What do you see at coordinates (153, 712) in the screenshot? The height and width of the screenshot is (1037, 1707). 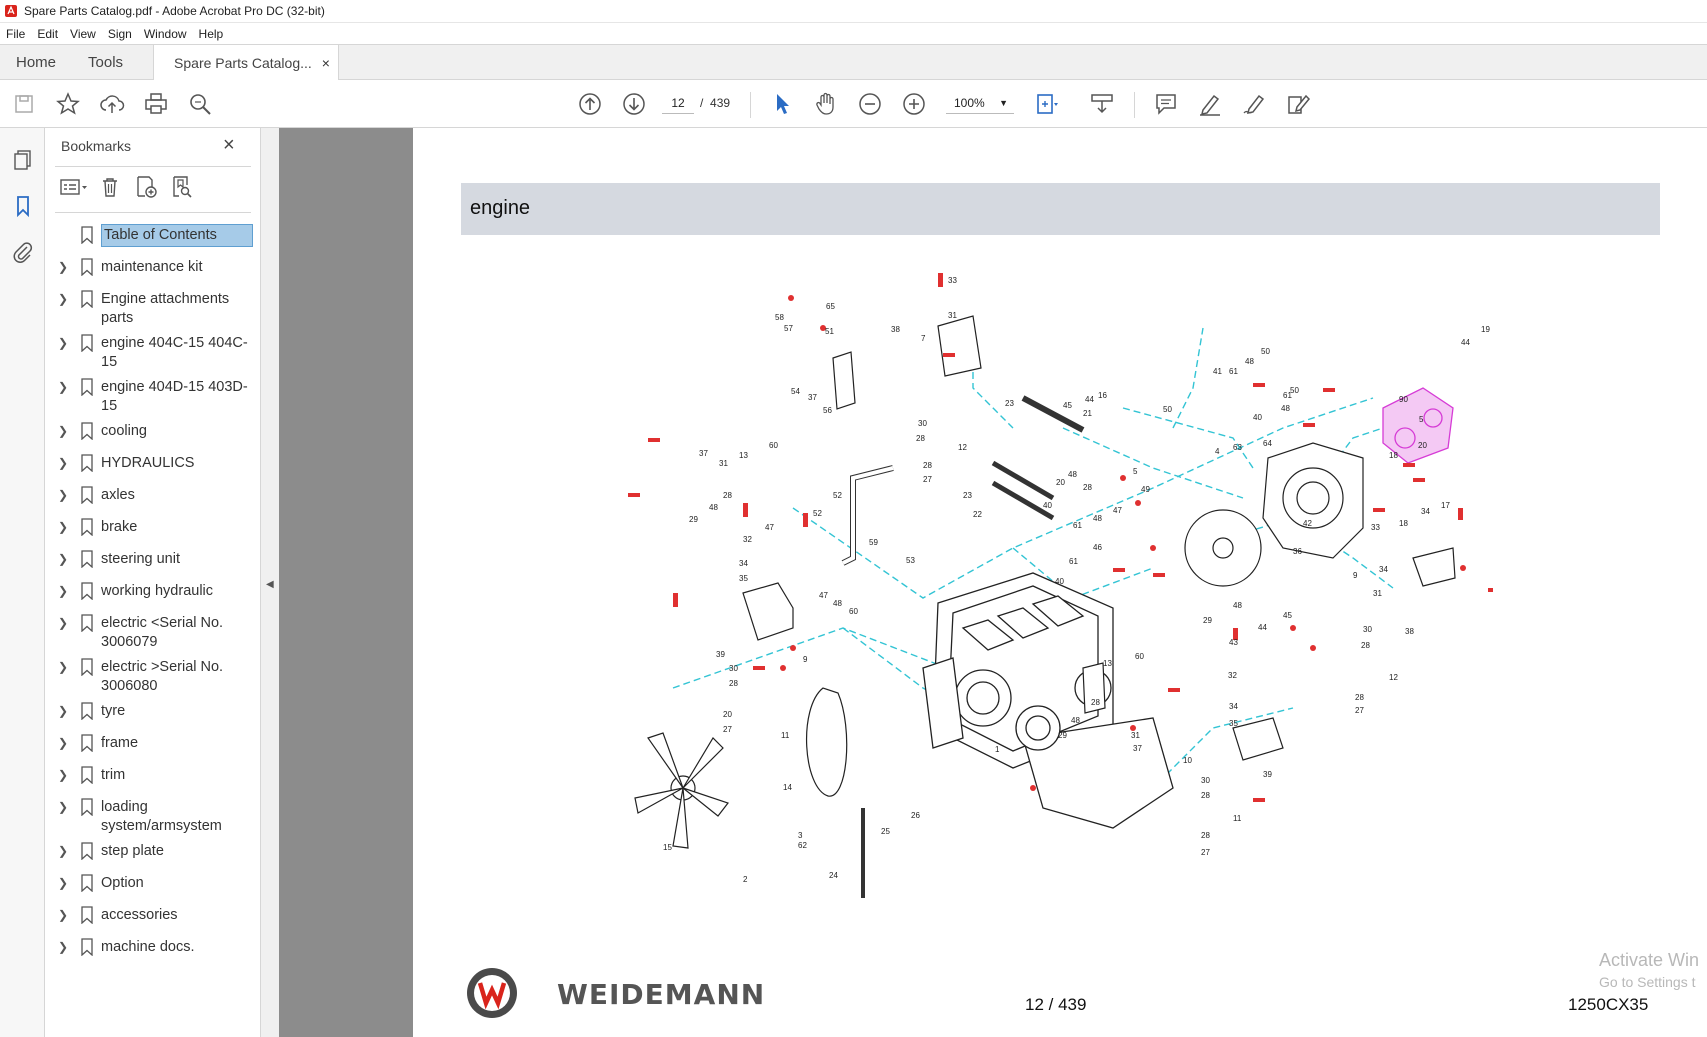 I see `bookmark-item: ❯ tyre` at bounding box center [153, 712].